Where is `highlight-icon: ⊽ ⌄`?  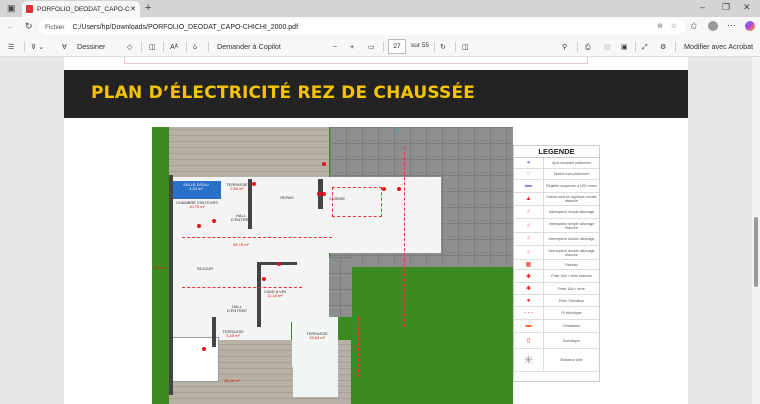 highlight-icon: ⊽ ⌄ is located at coordinates (37, 46).